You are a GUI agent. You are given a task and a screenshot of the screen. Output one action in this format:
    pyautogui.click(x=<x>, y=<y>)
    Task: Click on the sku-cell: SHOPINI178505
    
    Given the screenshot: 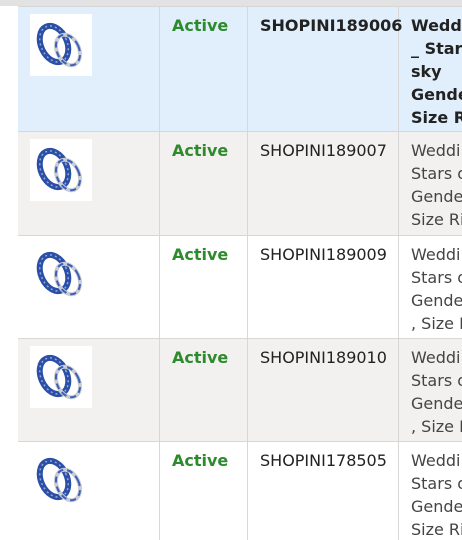 What is the action you would take?
    pyautogui.click(x=323, y=491)
    